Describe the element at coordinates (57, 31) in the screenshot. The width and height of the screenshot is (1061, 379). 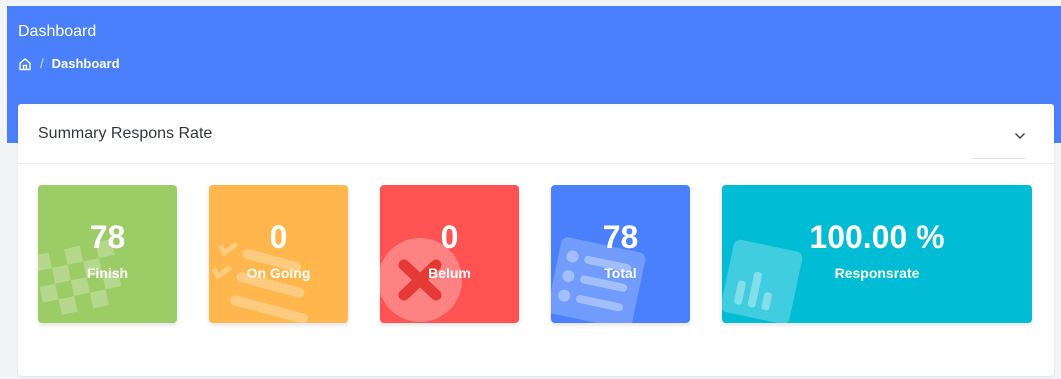
I see `page-title: Dashboard` at that location.